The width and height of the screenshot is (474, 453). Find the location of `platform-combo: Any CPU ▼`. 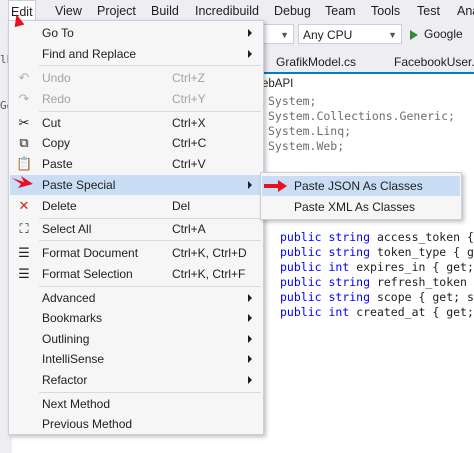

platform-combo: Any CPU ▼ is located at coordinates (350, 34).